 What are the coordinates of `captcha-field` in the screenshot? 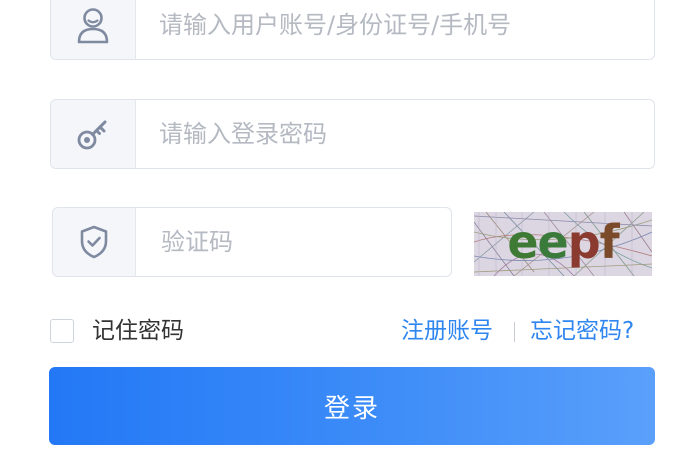 It's located at (252, 242).